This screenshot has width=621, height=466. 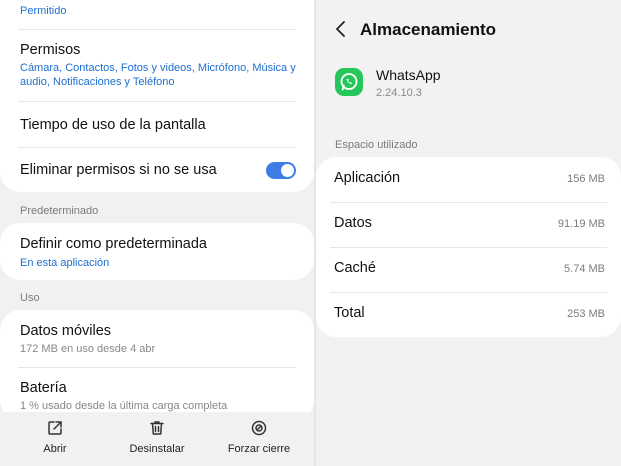 I want to click on set-default-detail: En esta aplicación, so click(x=65, y=263).